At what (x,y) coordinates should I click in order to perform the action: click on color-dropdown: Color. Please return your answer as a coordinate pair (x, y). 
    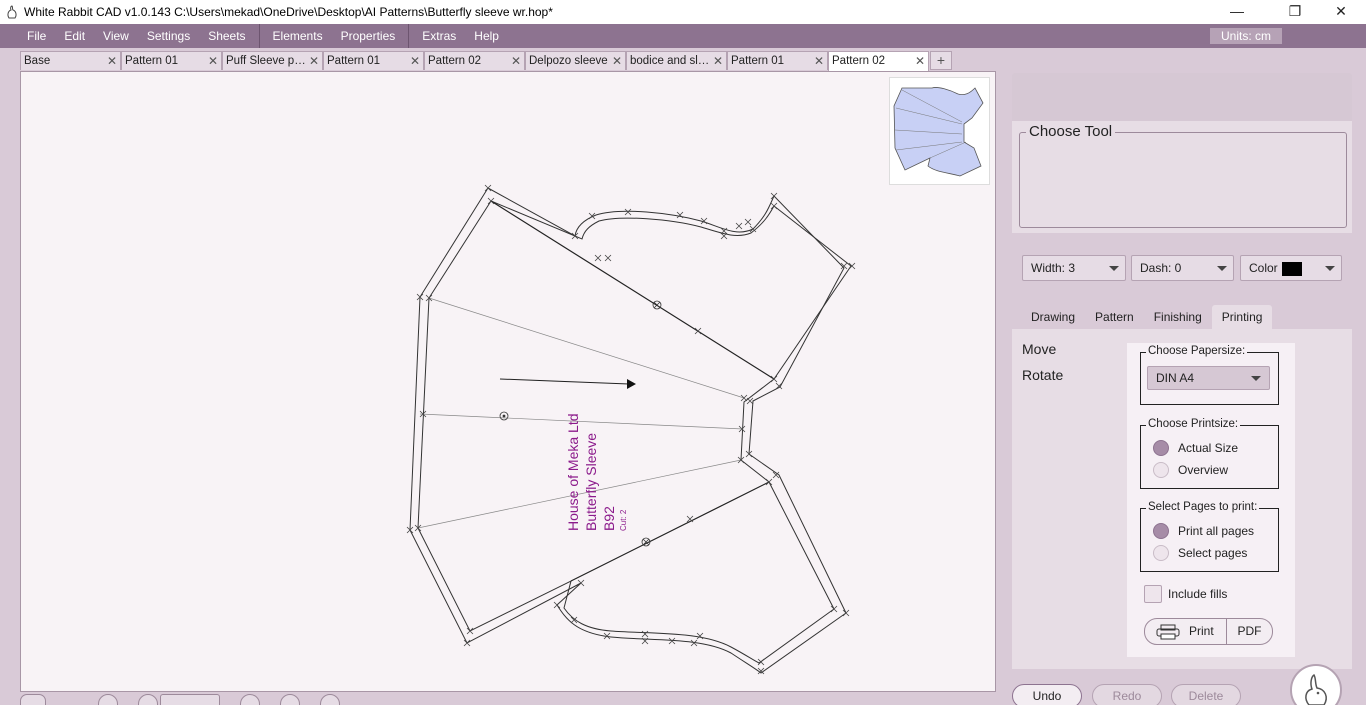
    Looking at the image, I should click on (1291, 268).